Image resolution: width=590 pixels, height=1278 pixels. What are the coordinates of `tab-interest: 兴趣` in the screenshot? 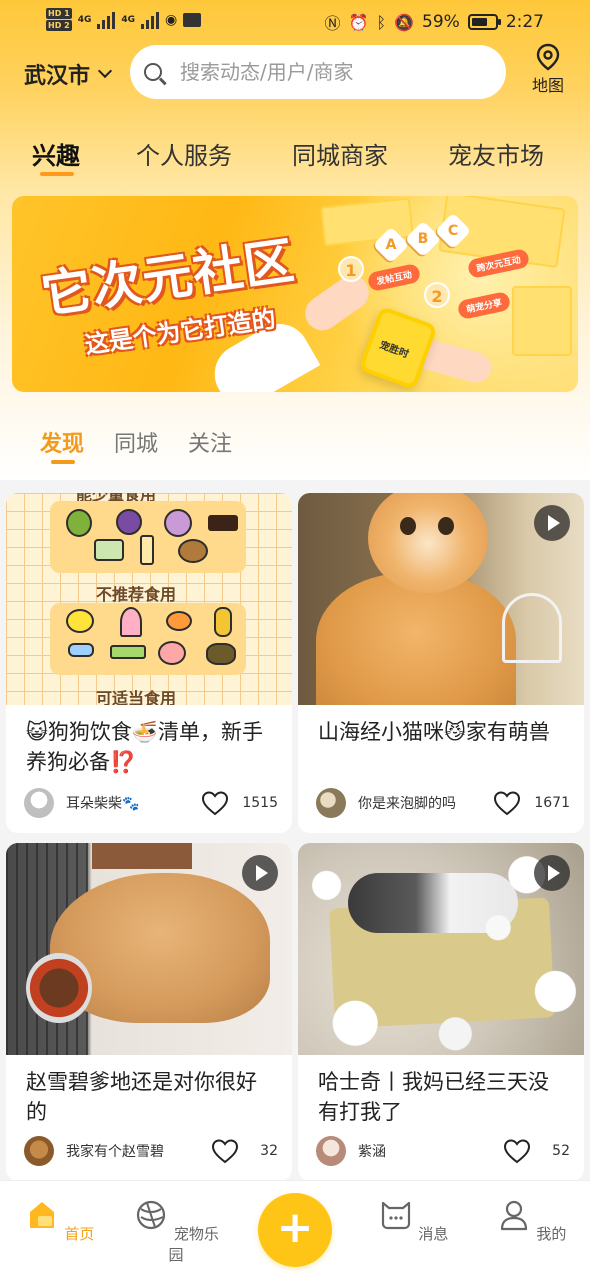 It's located at (56, 153).